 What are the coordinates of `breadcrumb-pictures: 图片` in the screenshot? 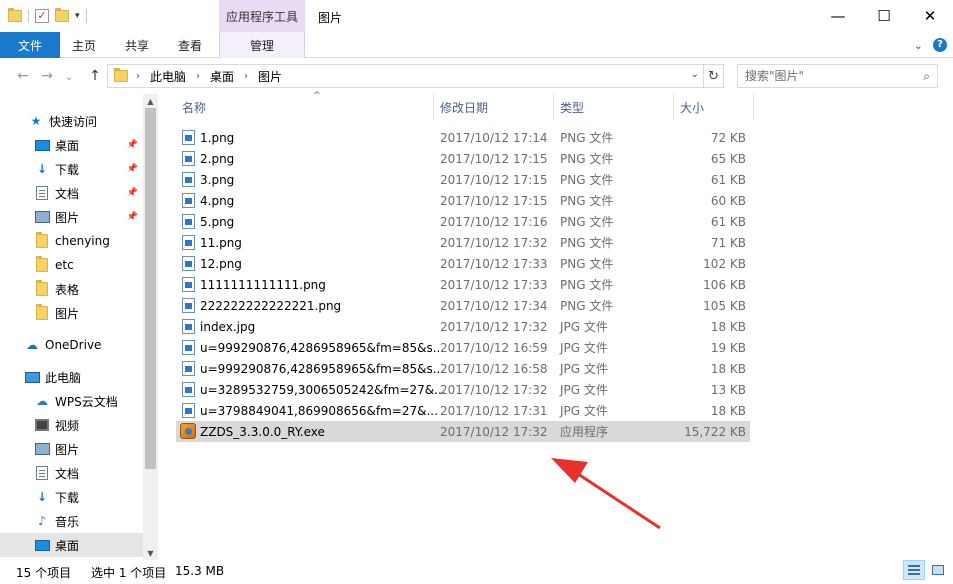 It's located at (270, 76).